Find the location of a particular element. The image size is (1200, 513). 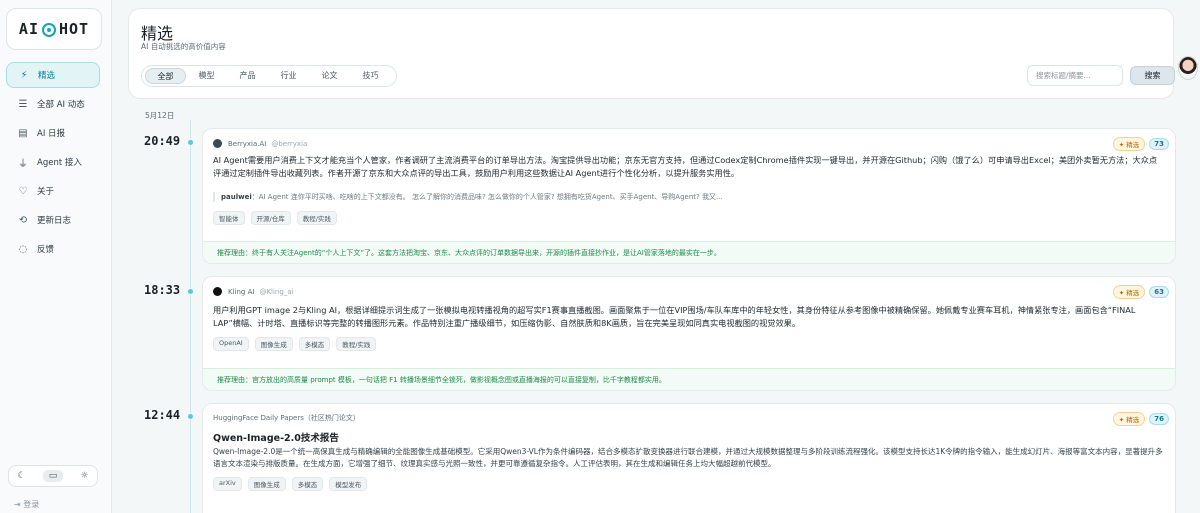

score-badge: 63 is located at coordinates (1159, 292).